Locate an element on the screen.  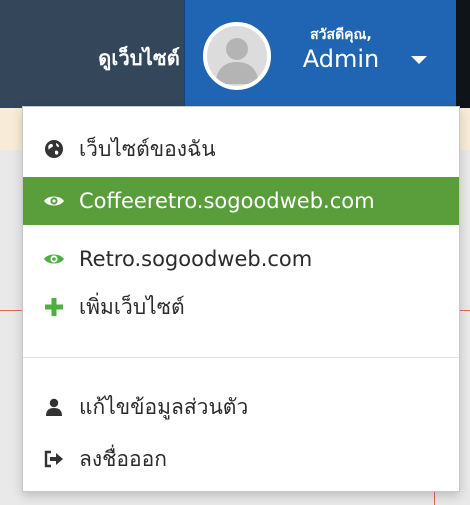
menu-divider is located at coordinates (241, 357).